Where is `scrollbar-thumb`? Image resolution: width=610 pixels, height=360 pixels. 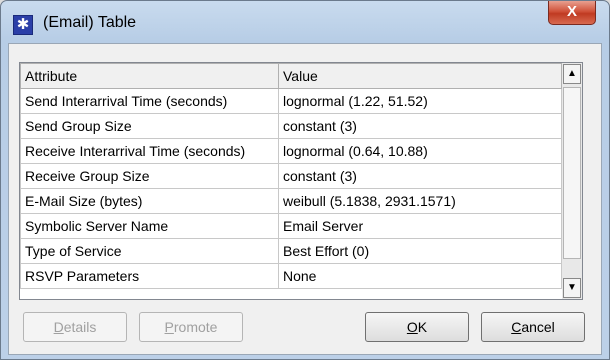
scrollbar-thumb is located at coordinates (572, 173).